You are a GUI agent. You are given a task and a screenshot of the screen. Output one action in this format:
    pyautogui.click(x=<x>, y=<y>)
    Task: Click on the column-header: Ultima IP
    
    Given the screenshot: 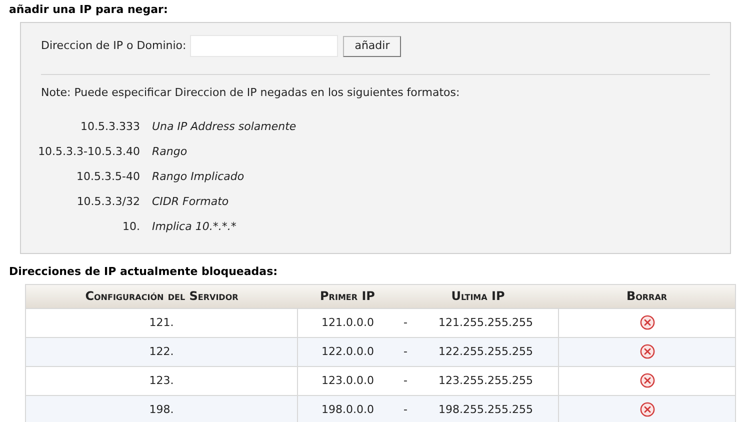 What is the action you would take?
    pyautogui.click(x=478, y=296)
    